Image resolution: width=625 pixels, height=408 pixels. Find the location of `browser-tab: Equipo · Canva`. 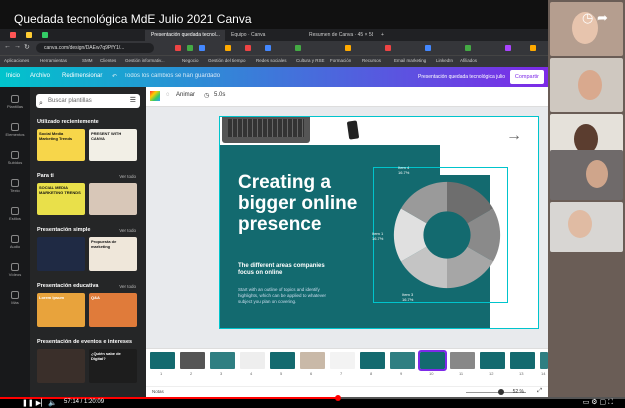

browser-tab: Equipo · Canva is located at coordinates (256, 35).